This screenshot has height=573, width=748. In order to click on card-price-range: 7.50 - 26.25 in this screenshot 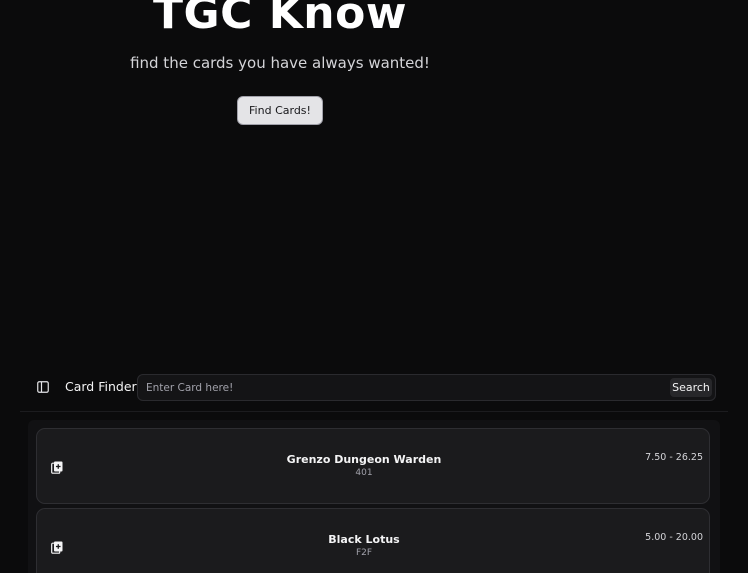, I will do `click(674, 457)`.